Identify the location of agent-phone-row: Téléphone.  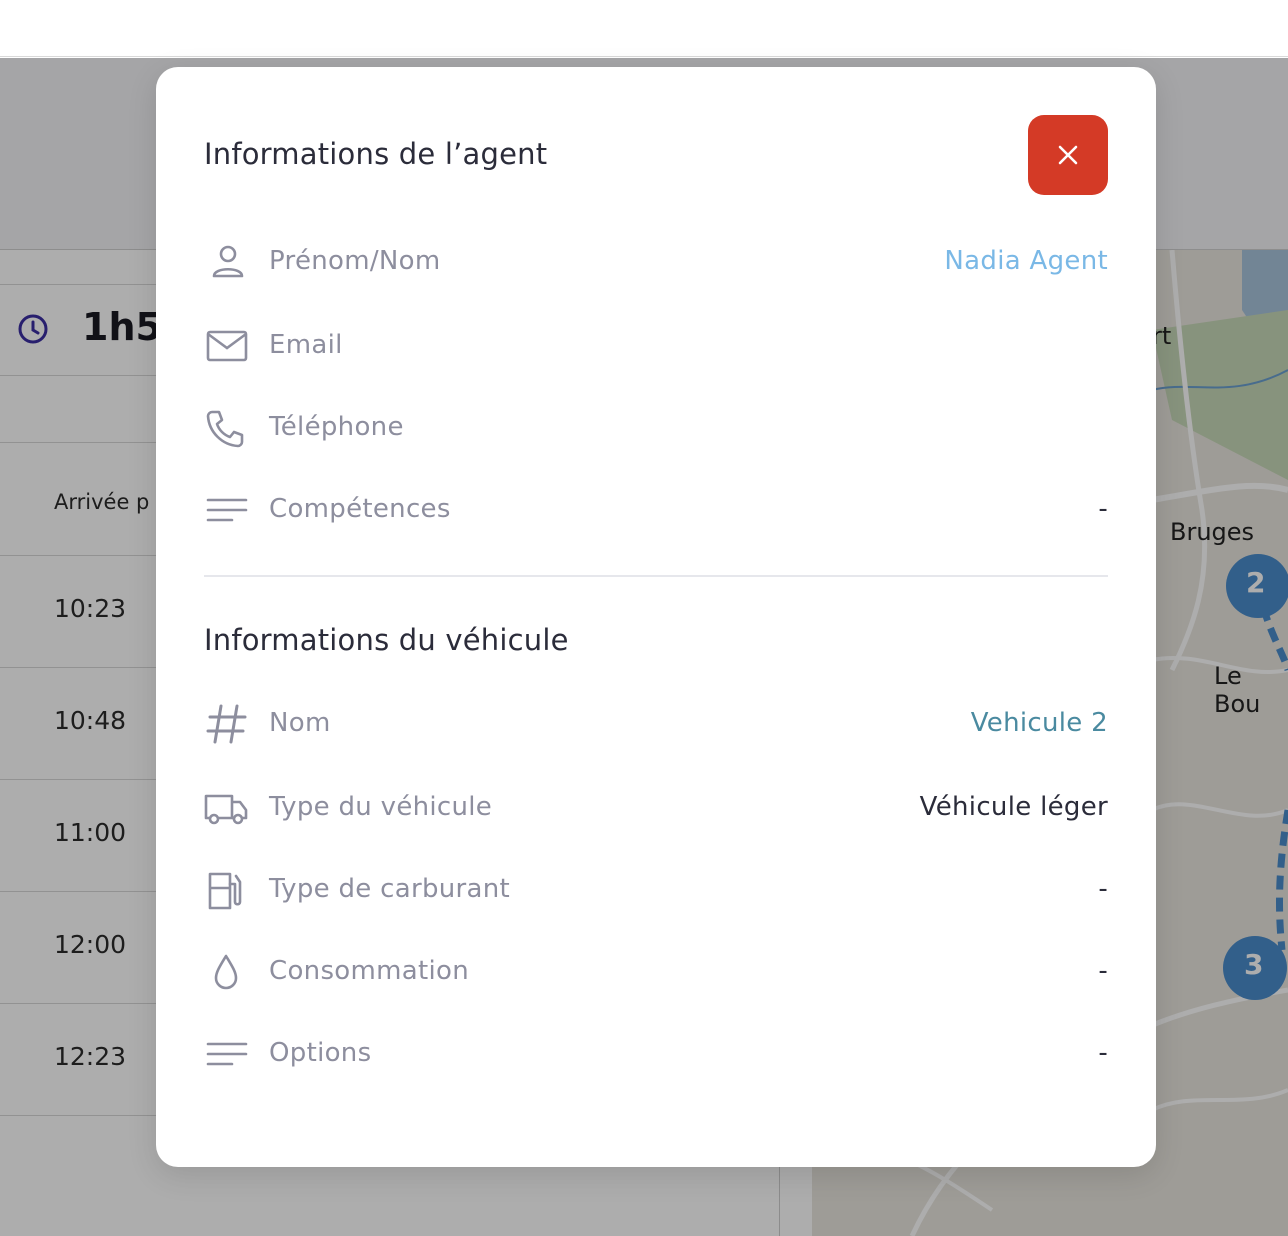
(656, 427).